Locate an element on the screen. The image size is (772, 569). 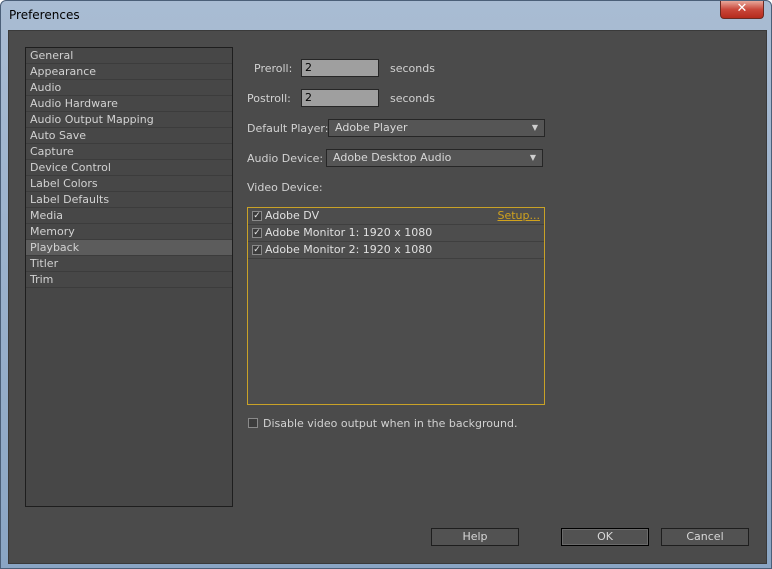
preroll-unit: seconds is located at coordinates (412, 68).